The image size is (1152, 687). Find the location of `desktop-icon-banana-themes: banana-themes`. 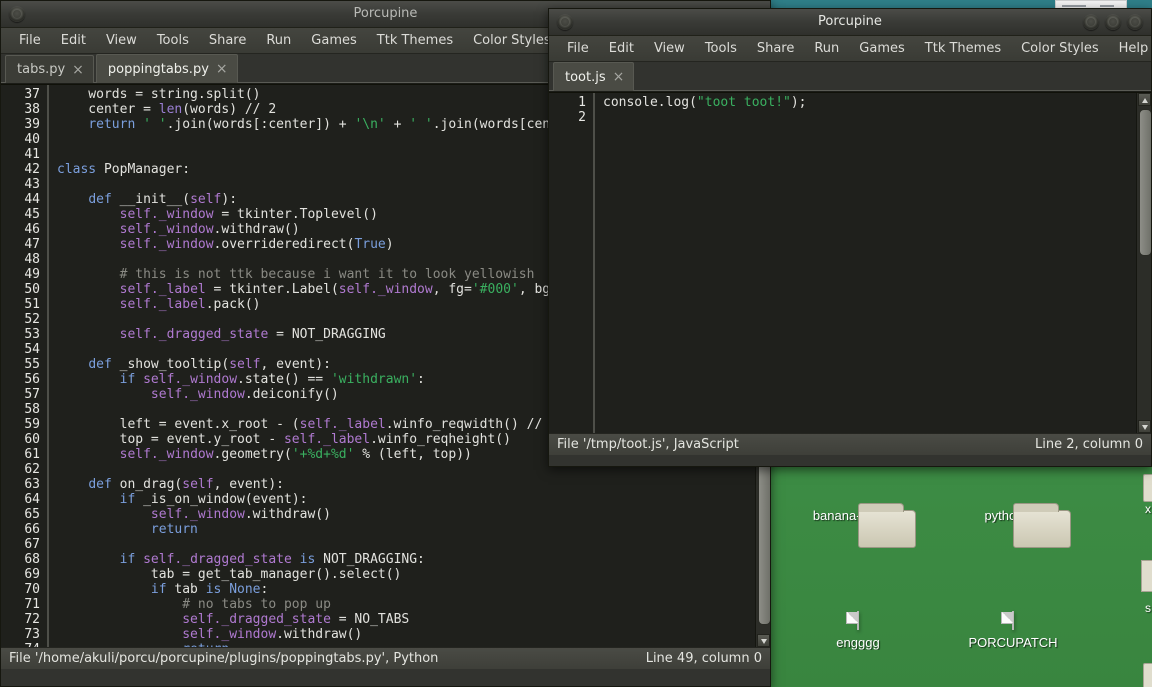

desktop-icon-banana-themes: banana-themes is located at coordinates (859, 525).